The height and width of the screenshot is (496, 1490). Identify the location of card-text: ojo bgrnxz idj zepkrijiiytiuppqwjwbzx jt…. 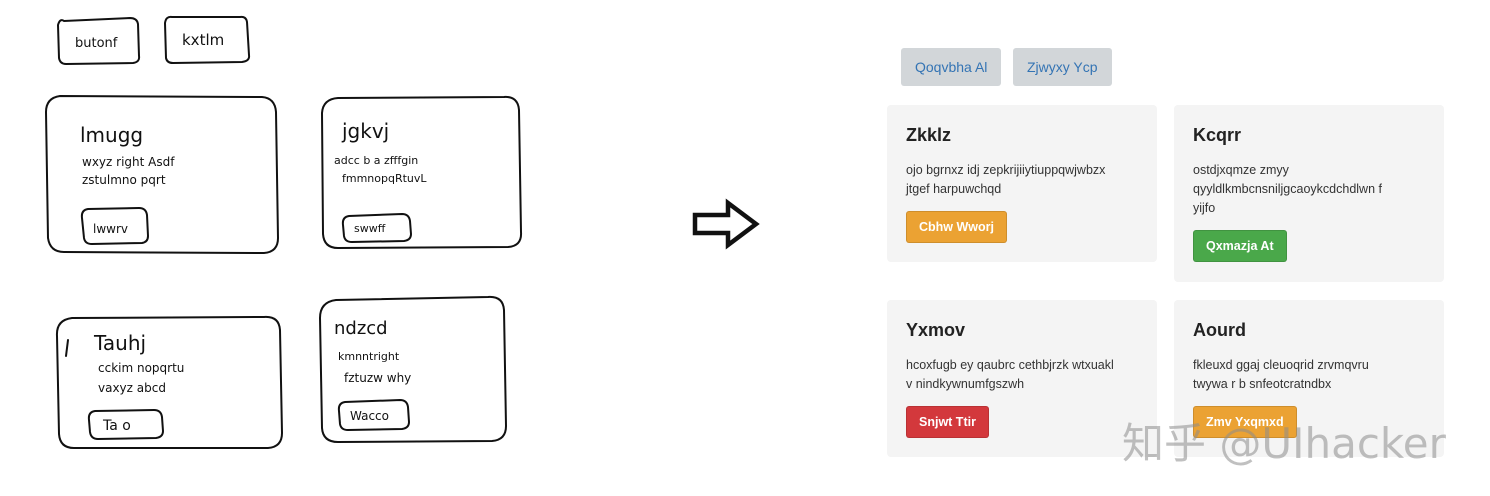
(1005, 180).